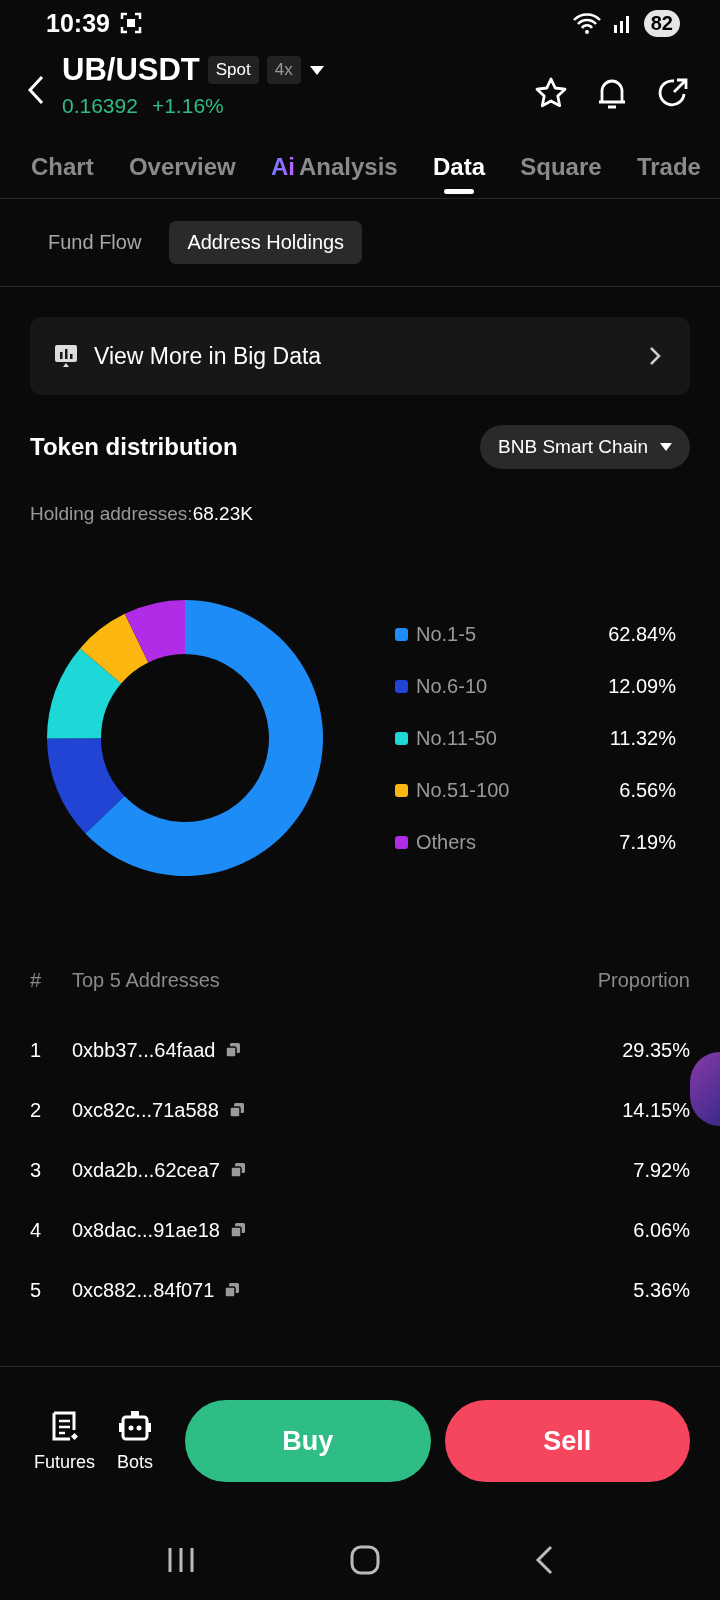 The height and width of the screenshot is (1600, 720). I want to click on rank-cell-text: 3, so click(36, 1170).